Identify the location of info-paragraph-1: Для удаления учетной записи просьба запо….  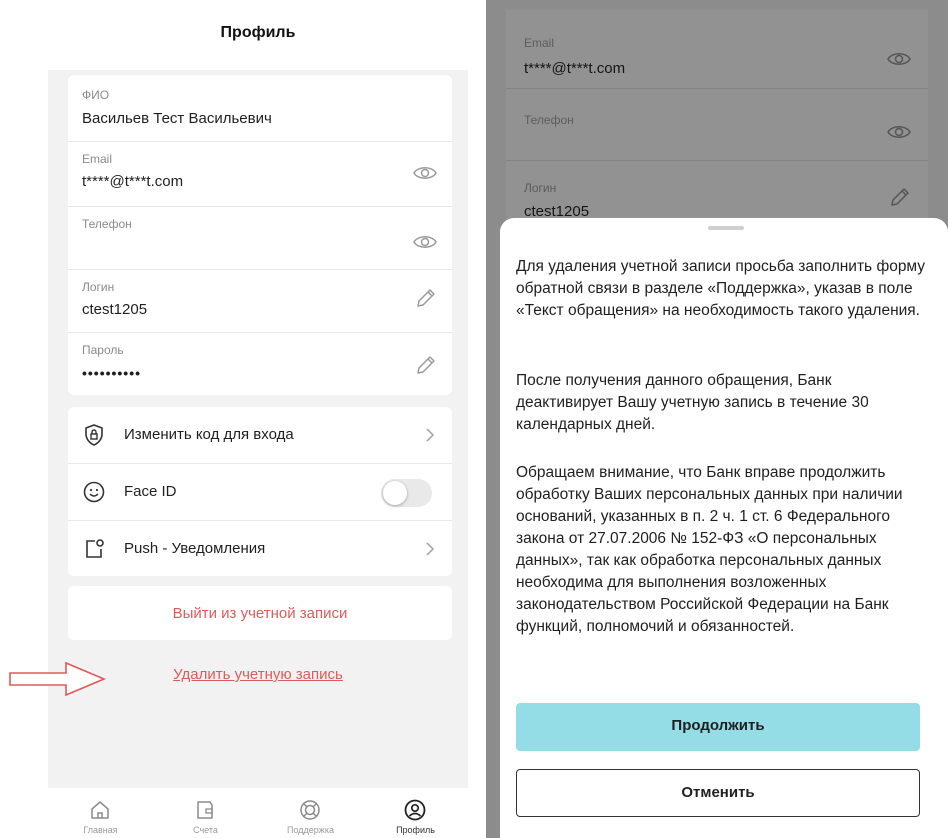
(721, 288).